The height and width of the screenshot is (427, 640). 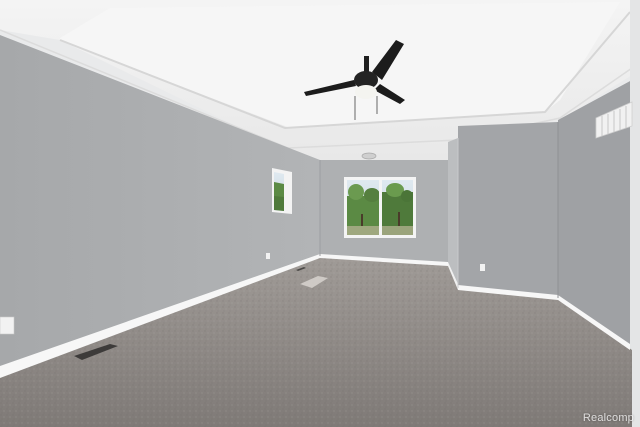 What do you see at coordinates (380, 207) in the screenshot?
I see `window-back` at bounding box center [380, 207].